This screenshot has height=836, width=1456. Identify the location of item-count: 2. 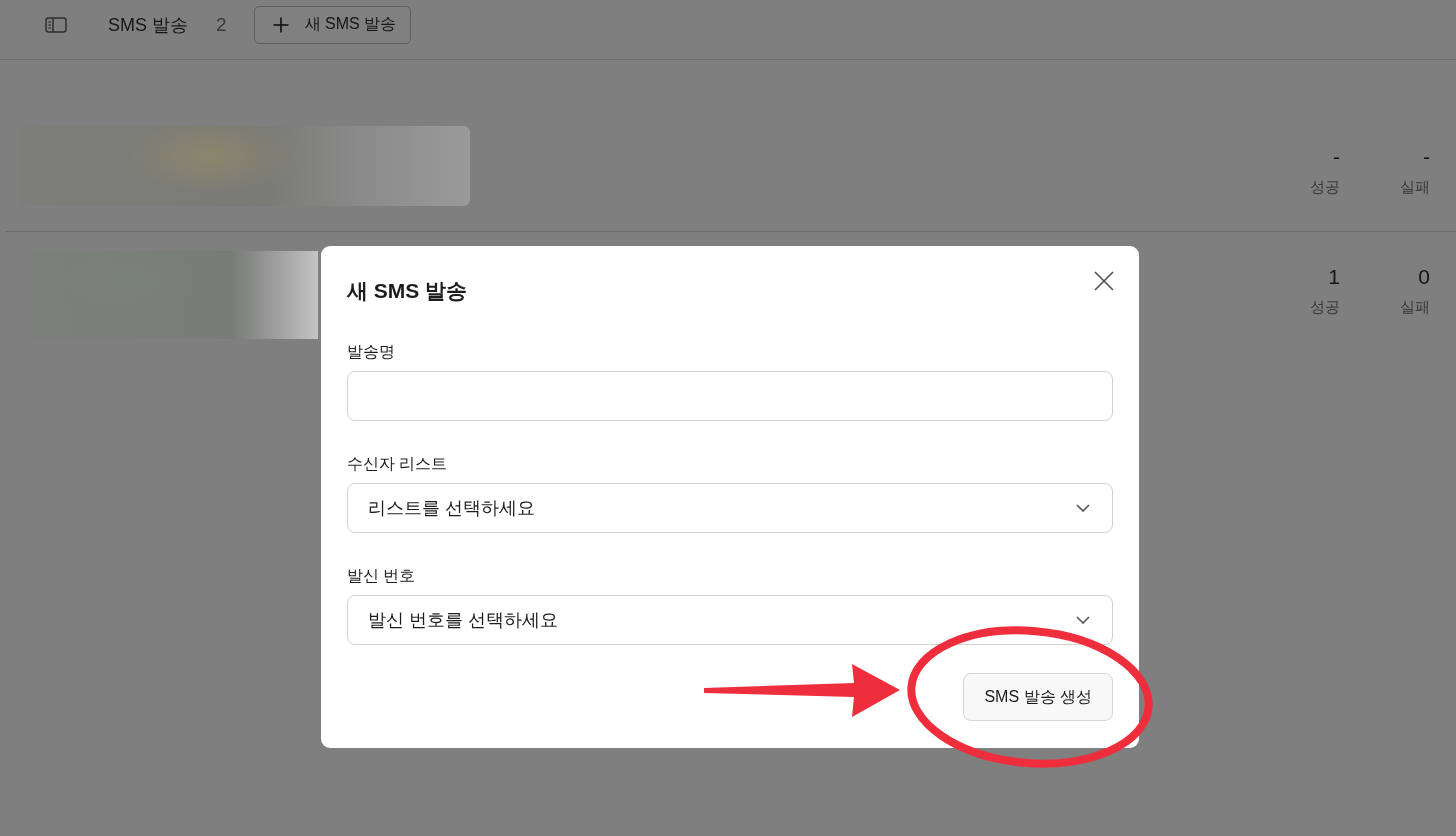
(221, 24).